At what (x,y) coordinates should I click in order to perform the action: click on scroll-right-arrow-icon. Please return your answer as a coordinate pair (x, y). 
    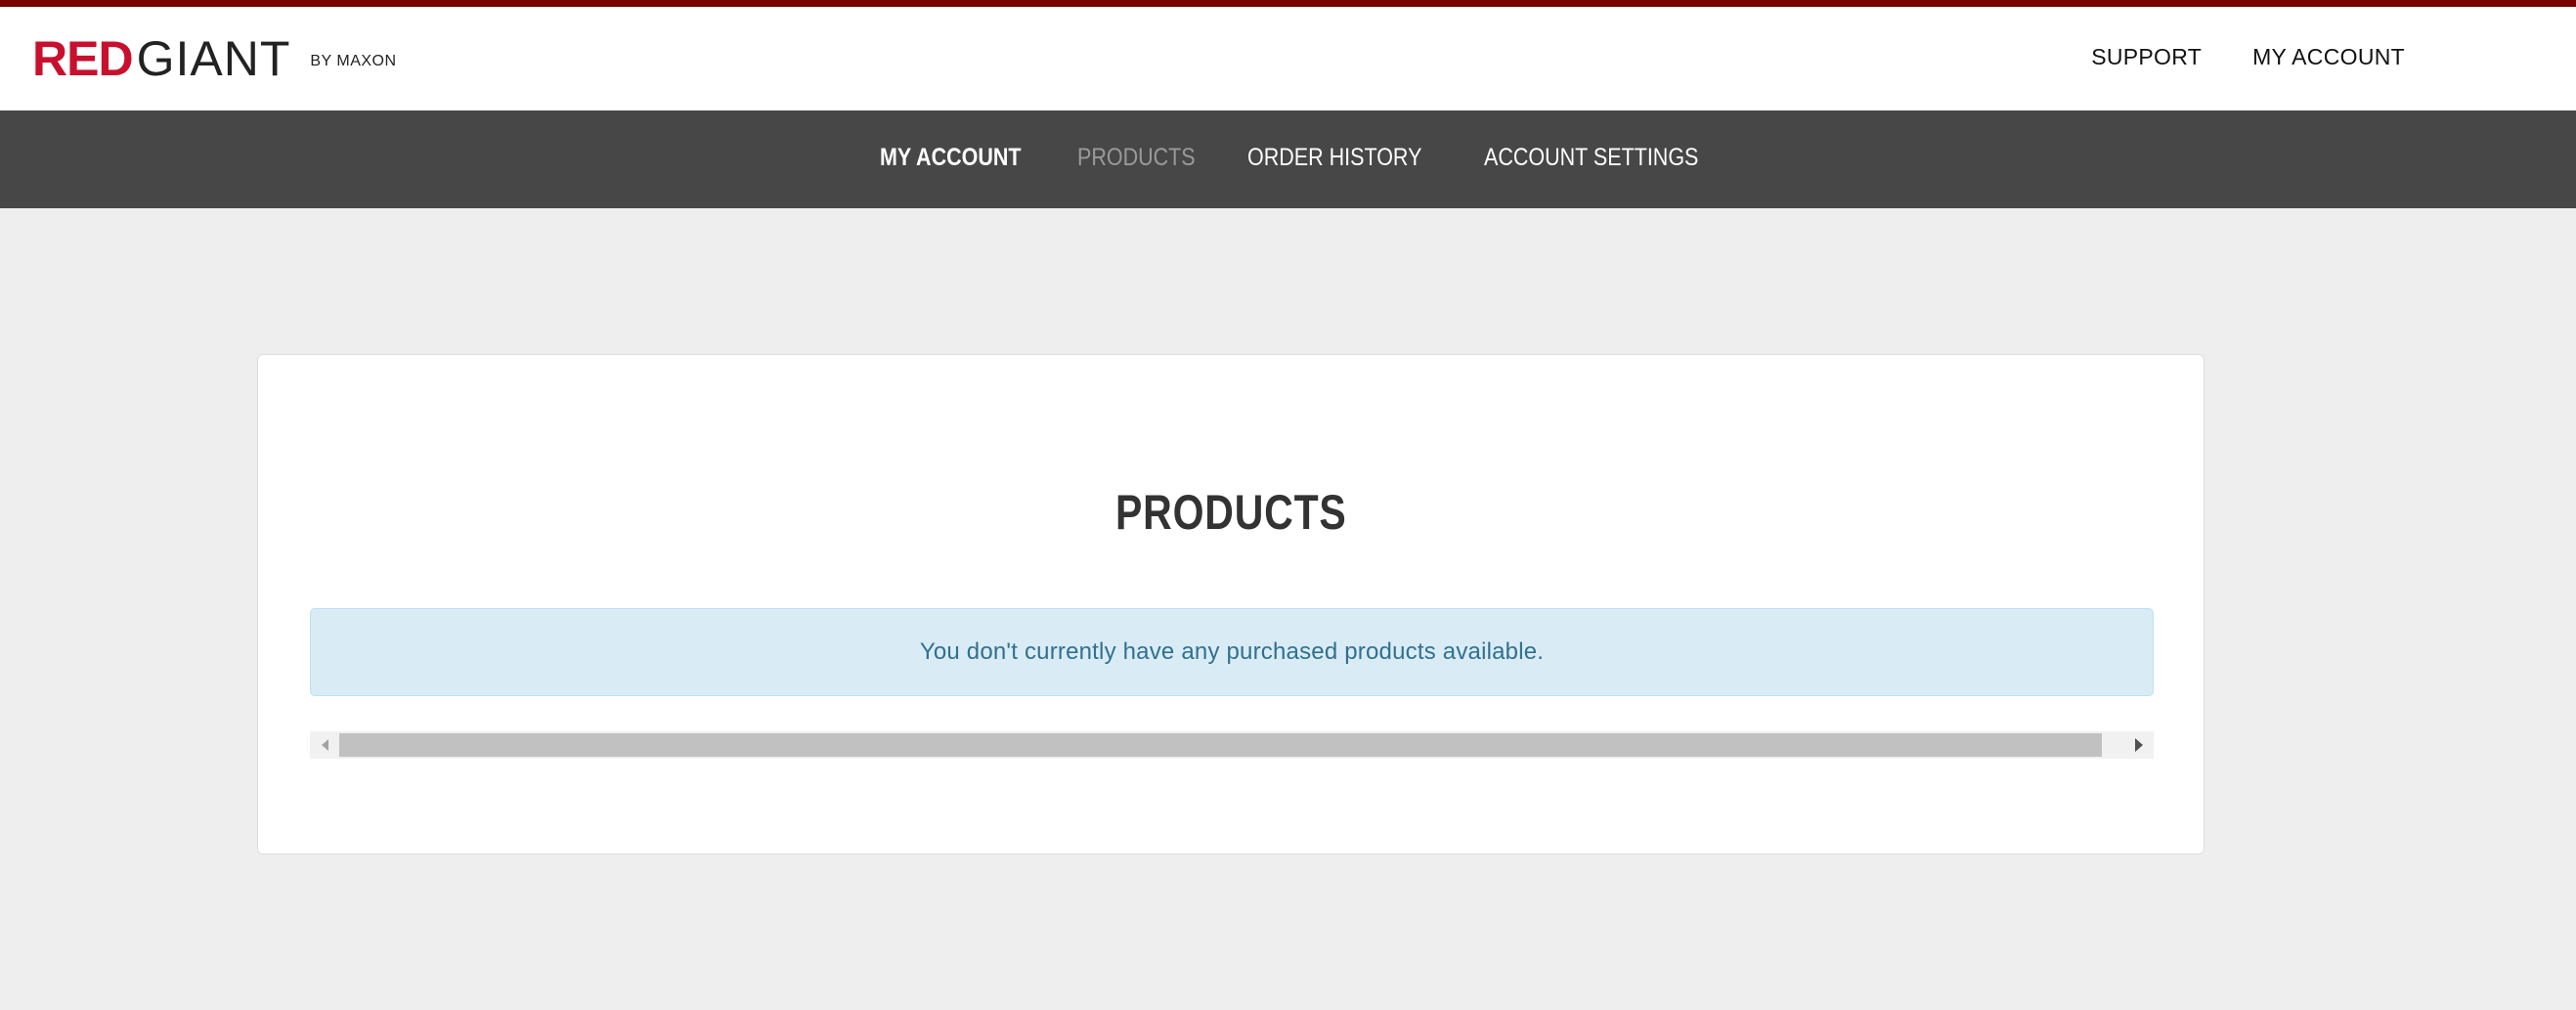
    Looking at the image, I should click on (2139, 745).